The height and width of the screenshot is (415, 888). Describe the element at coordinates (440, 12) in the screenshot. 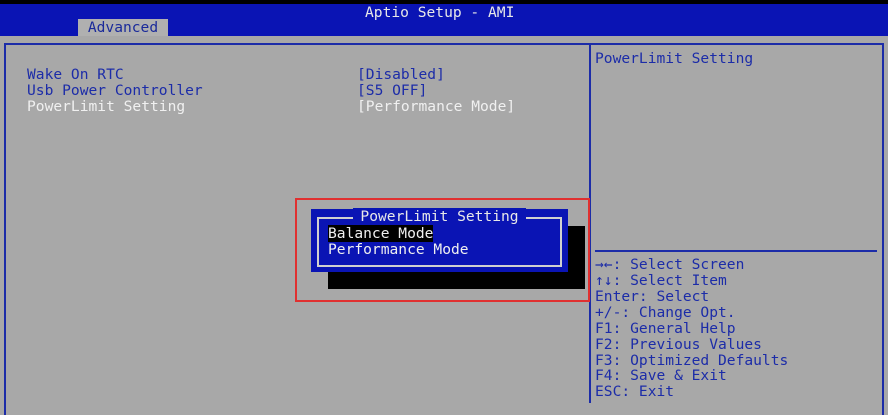

I see `app-title: Aptio Setup - AMI` at that location.